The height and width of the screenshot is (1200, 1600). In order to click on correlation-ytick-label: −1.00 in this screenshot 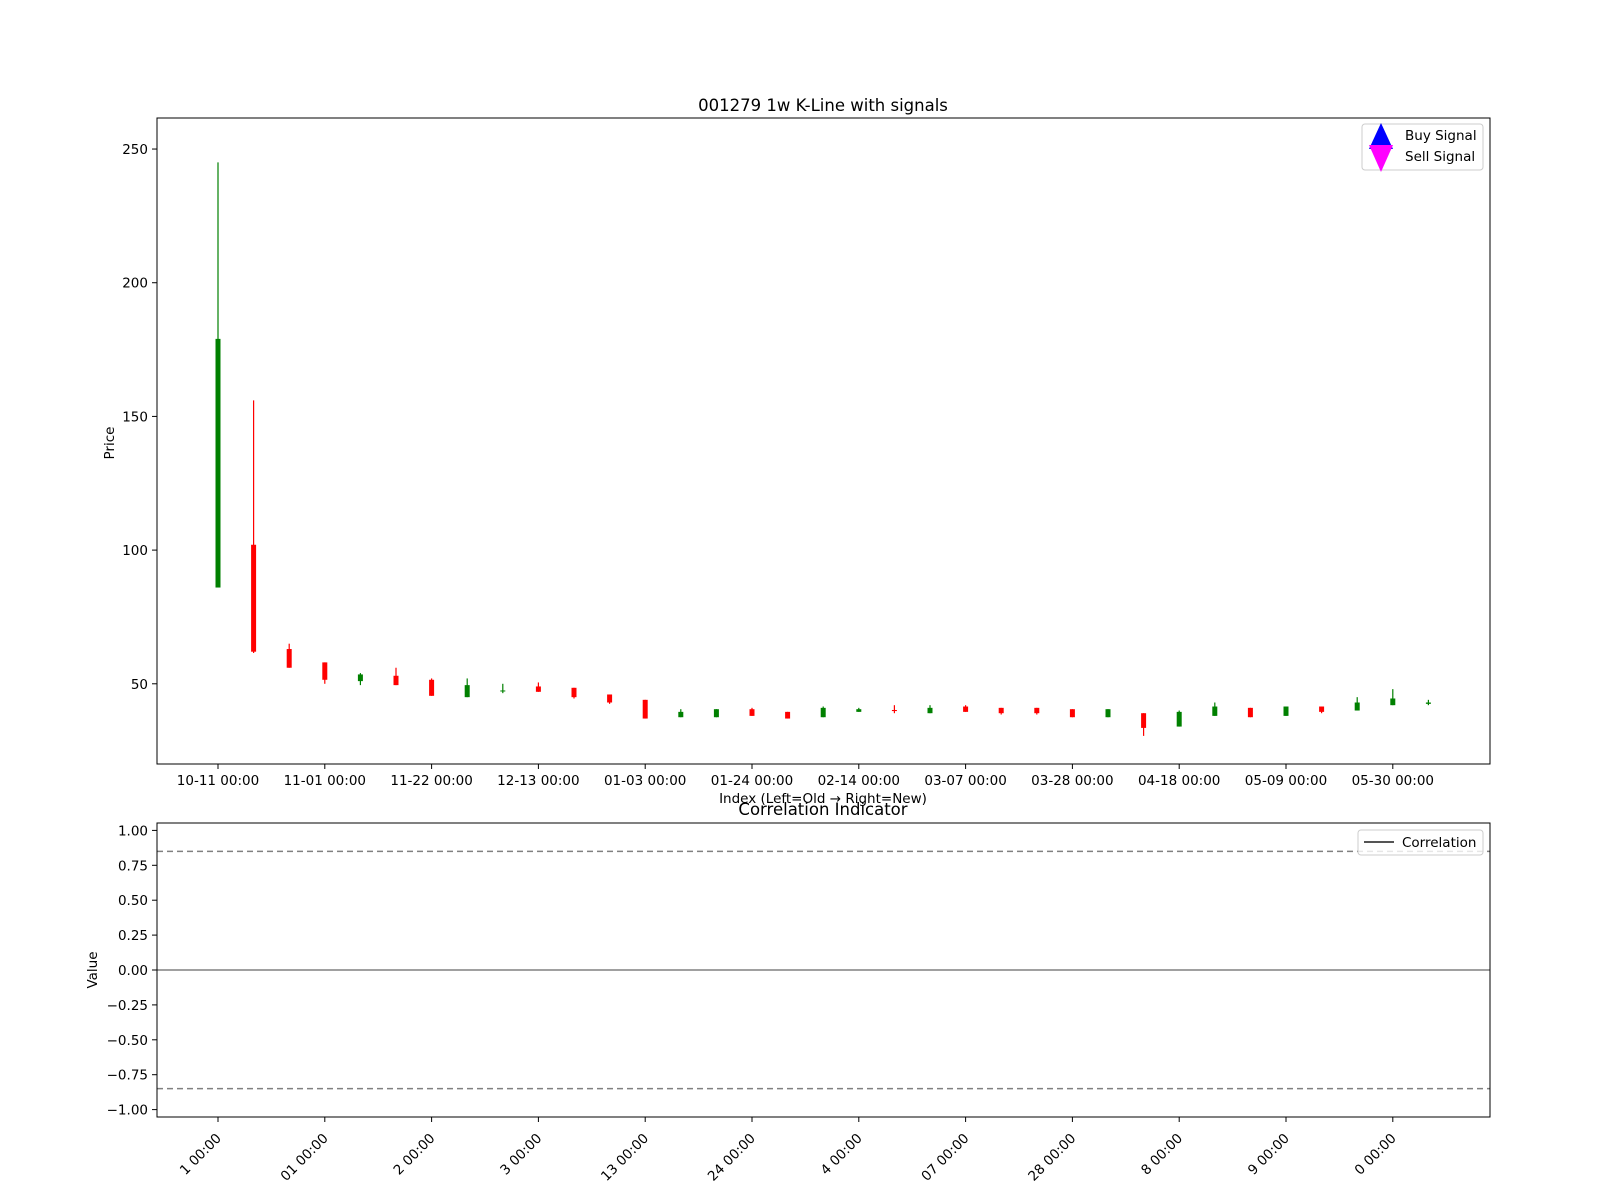, I will do `click(127, 1111)`.